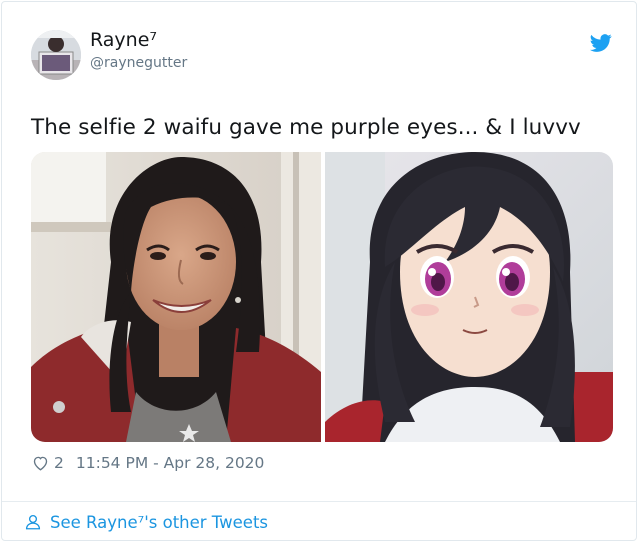  Describe the element at coordinates (59, 463) in the screenshot. I see `like-count: 2` at that location.